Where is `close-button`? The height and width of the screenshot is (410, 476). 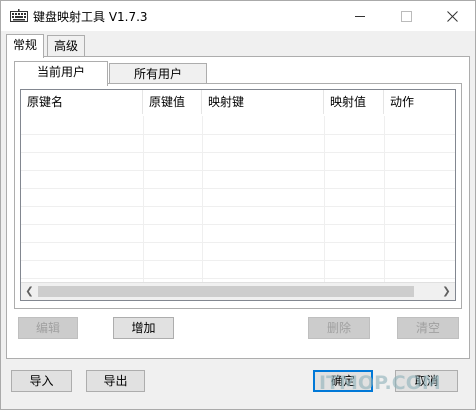 close-button is located at coordinates (452, 16).